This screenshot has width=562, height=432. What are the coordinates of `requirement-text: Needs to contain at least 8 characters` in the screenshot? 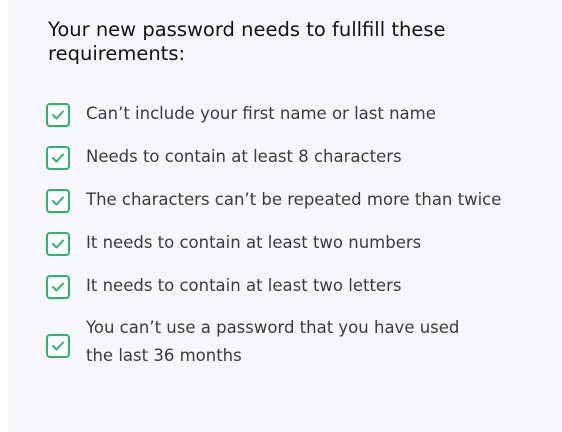 It's located at (244, 156).